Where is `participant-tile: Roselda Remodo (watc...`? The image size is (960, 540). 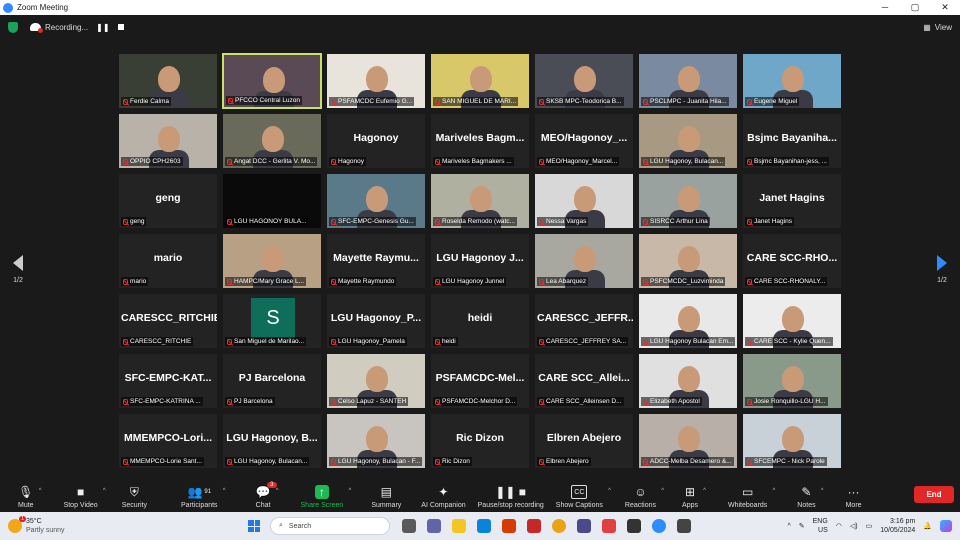 participant-tile: Roselda Remodo (watc... is located at coordinates (480, 201).